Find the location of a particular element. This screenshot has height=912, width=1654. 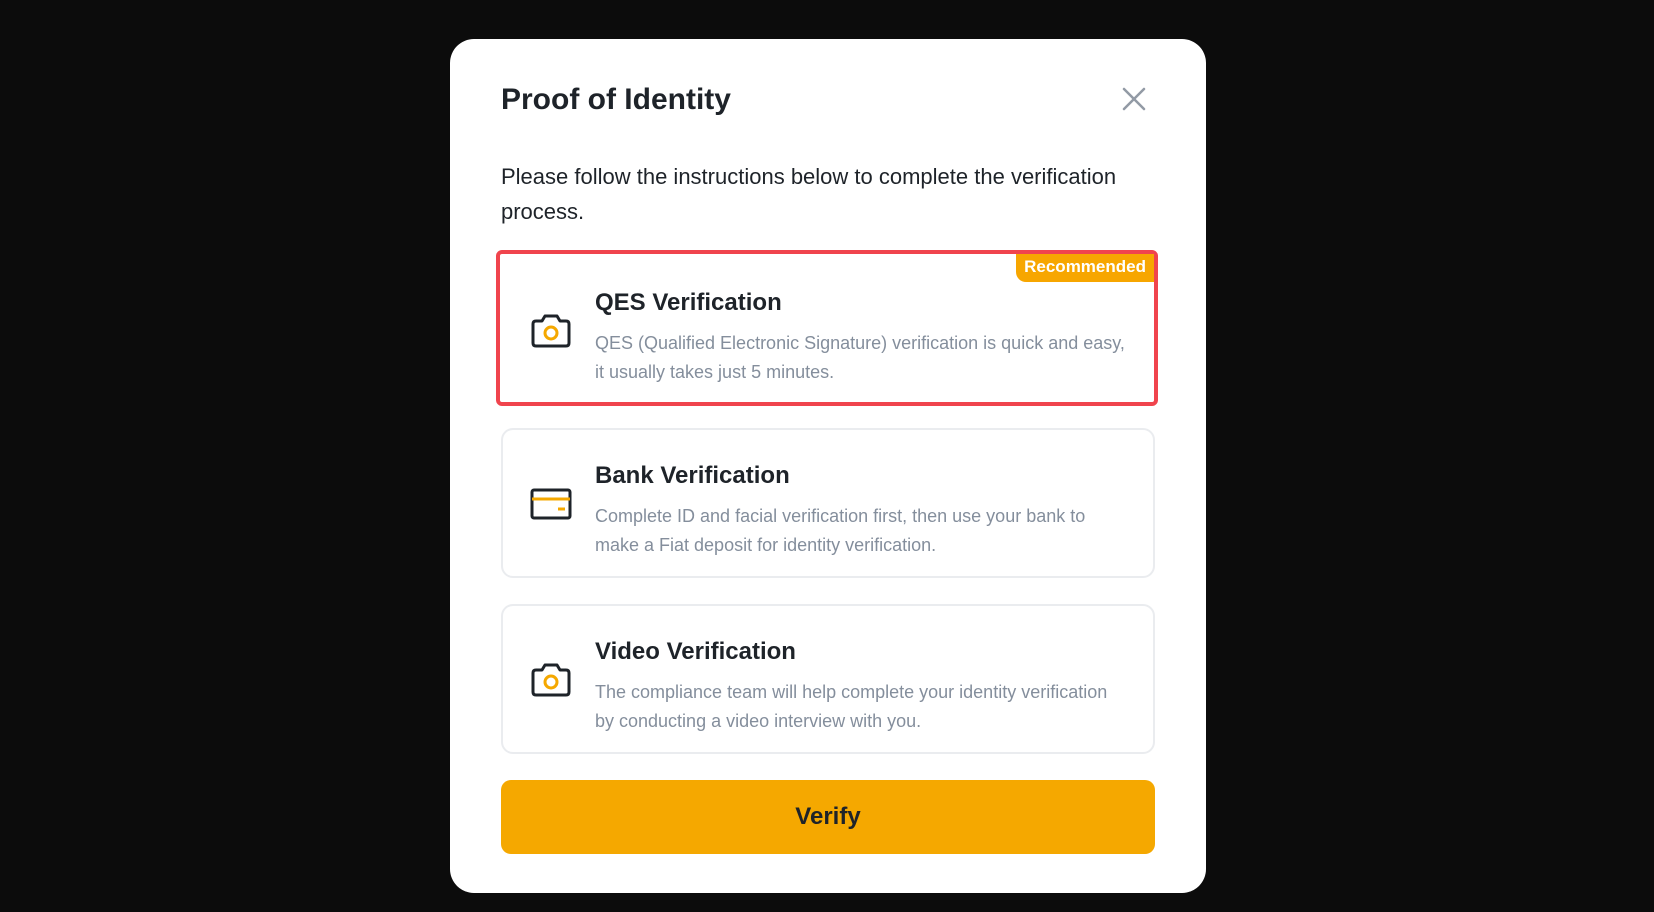

modal-title: Proof of Identity is located at coordinates (616, 99).